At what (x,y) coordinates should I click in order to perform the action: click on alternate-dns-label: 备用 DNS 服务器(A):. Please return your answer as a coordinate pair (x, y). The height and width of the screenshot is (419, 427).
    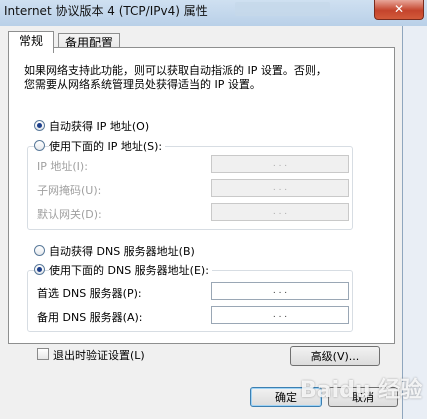
    Looking at the image, I should click on (90, 317).